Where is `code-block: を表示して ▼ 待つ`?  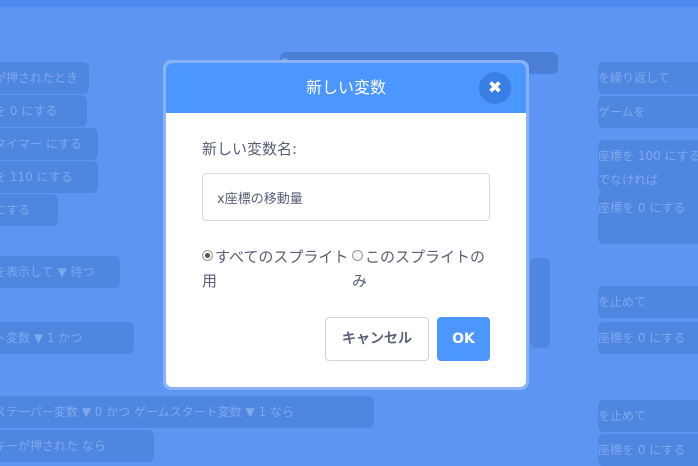 code-block: を表示して ▼ 待つ is located at coordinates (60, 272).